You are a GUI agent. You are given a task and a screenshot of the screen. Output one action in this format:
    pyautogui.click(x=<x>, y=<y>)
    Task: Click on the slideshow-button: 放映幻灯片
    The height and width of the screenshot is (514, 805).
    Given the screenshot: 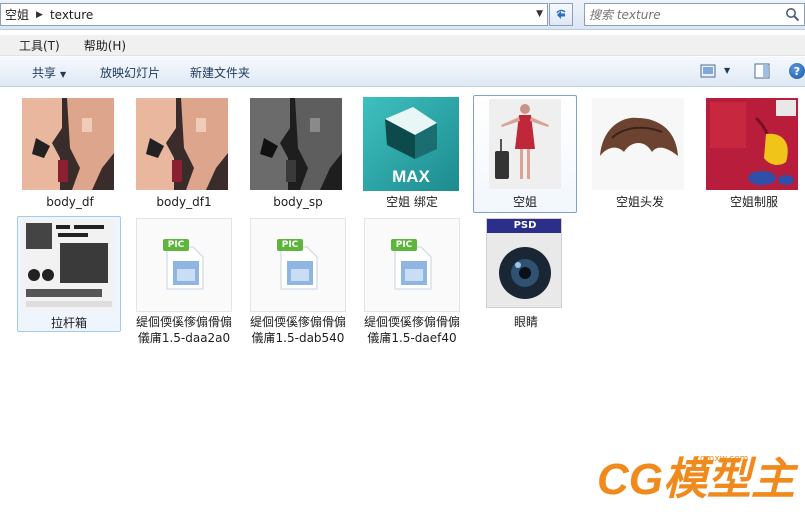 What is the action you would take?
    pyautogui.click(x=130, y=72)
    